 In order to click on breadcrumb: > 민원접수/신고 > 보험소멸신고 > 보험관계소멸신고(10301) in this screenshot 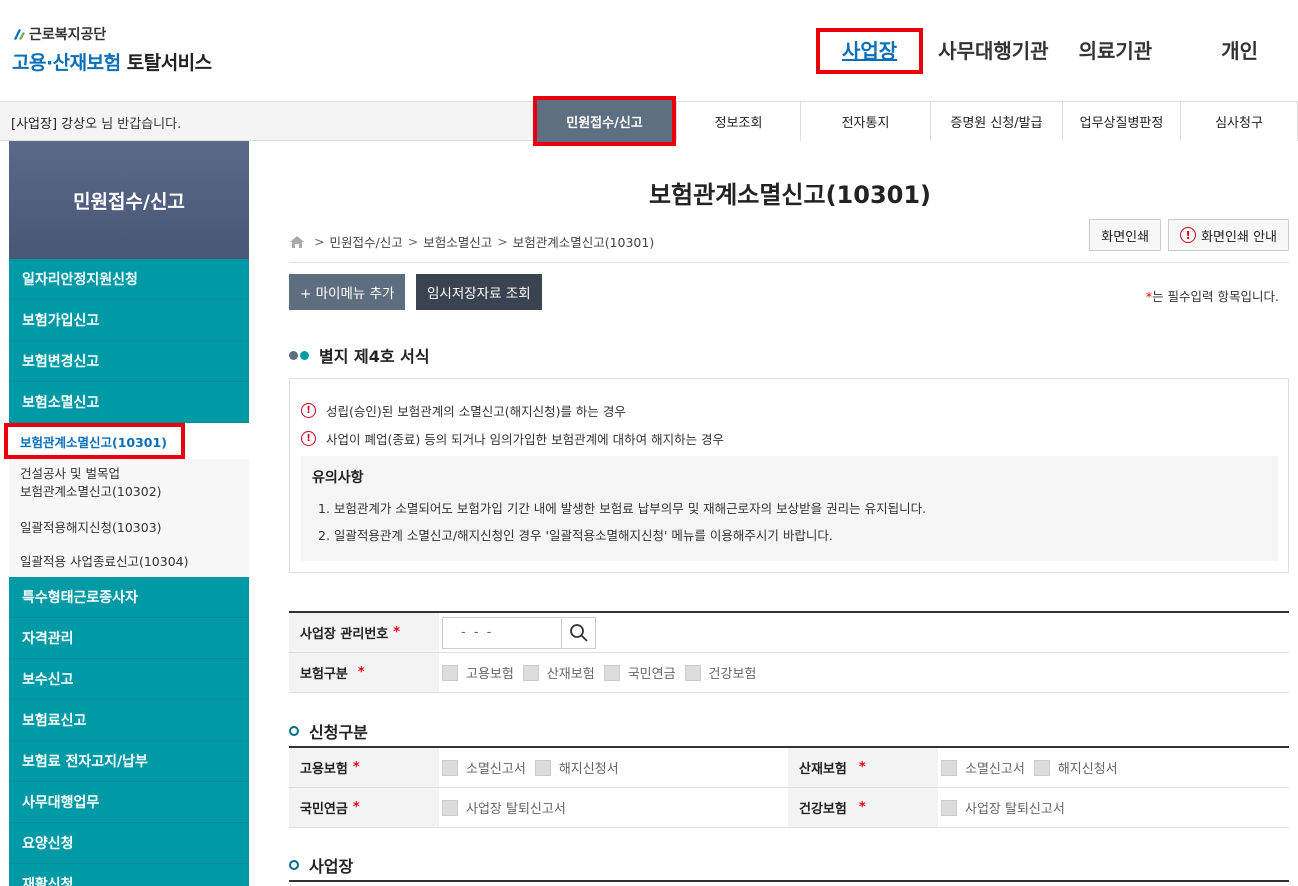, I will do `click(471, 241)`.